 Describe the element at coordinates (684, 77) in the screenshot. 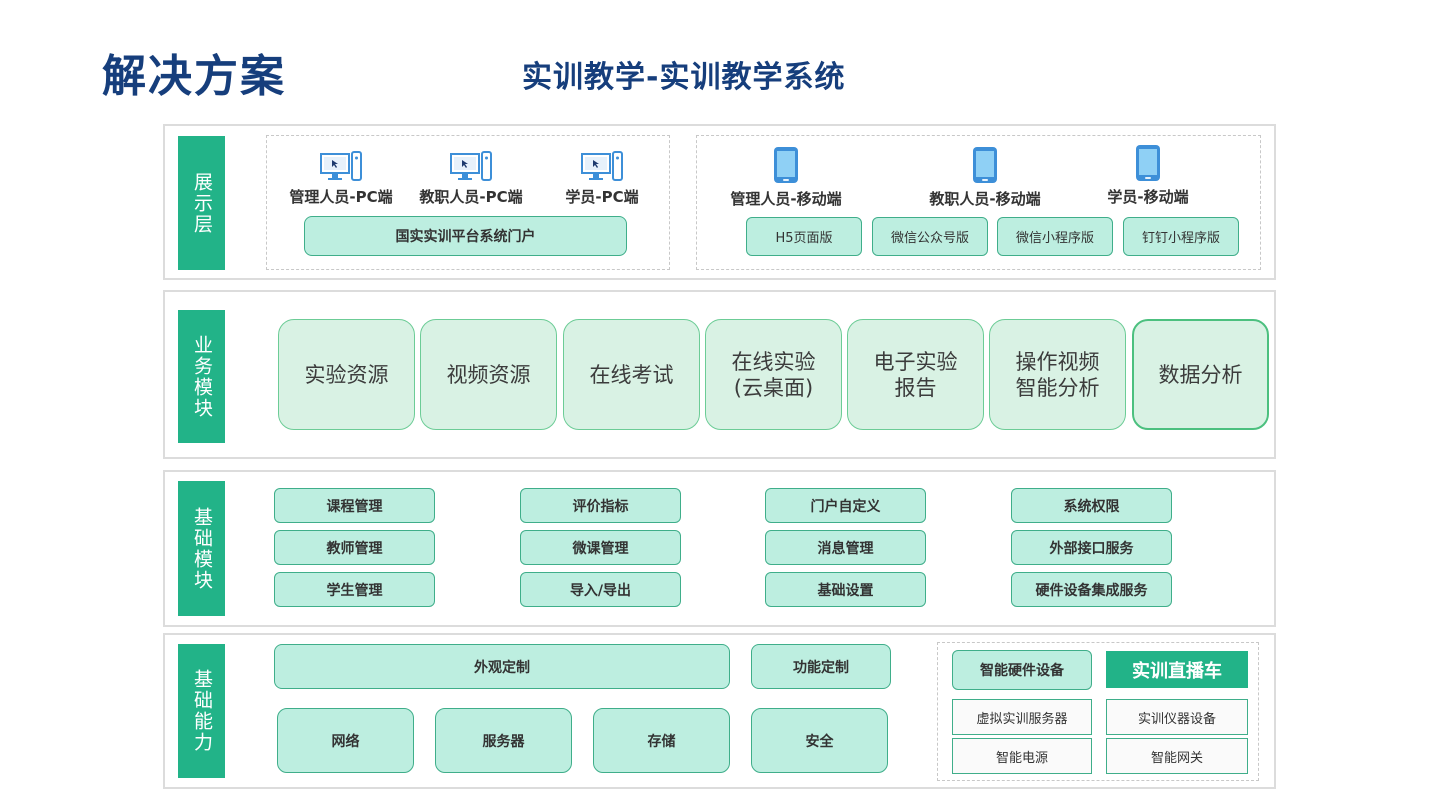

I see `page-subtitle: 实训教学-实训教学系统` at that location.